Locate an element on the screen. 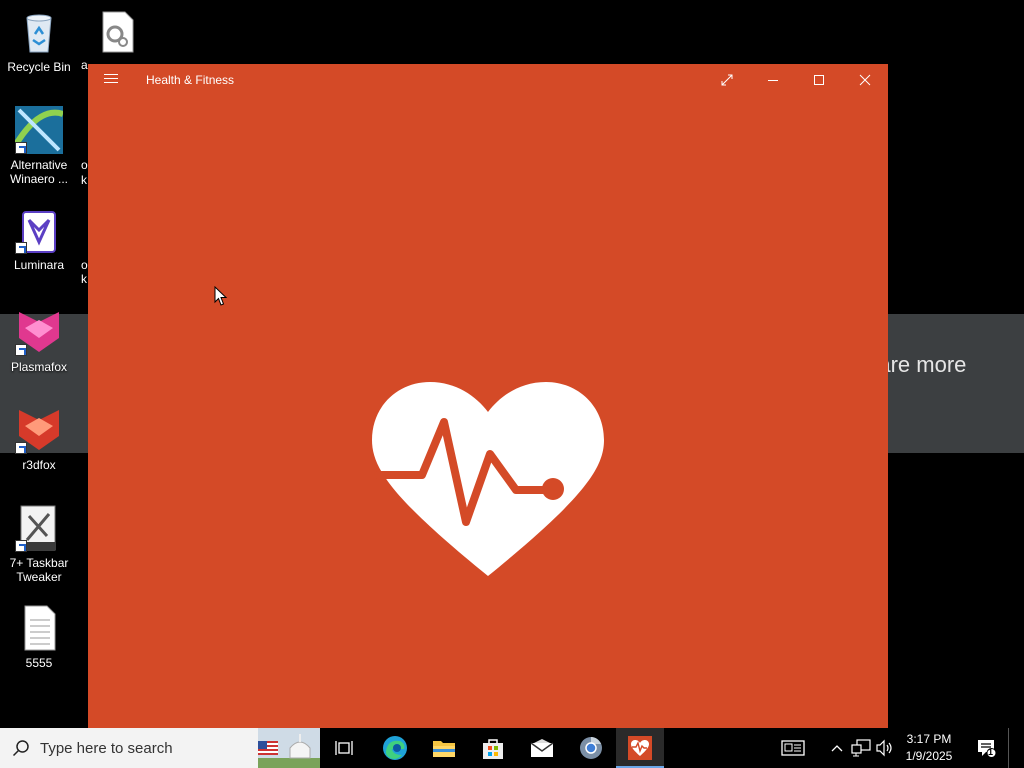  edge-button is located at coordinates (395, 748).